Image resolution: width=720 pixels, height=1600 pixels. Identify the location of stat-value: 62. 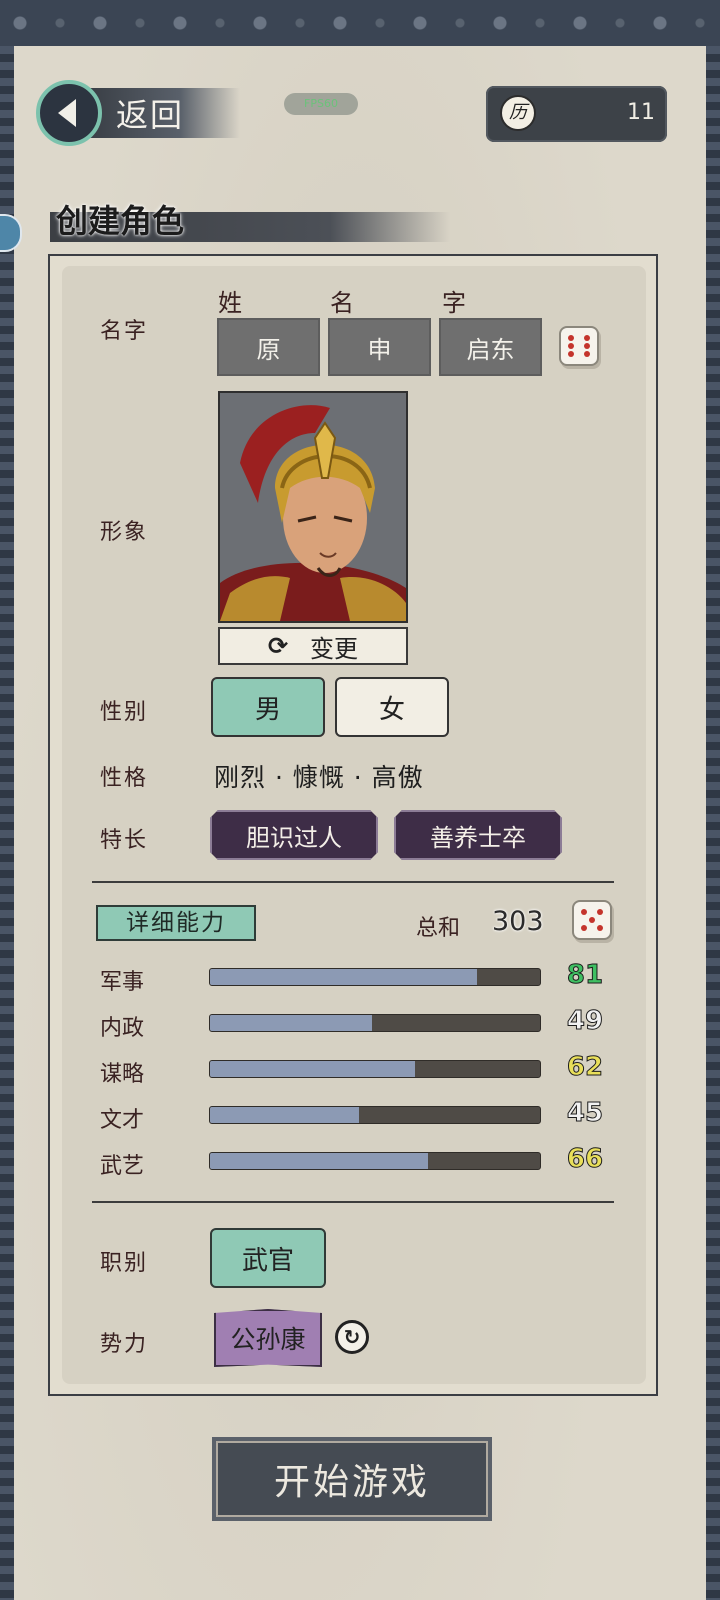
(585, 1067).